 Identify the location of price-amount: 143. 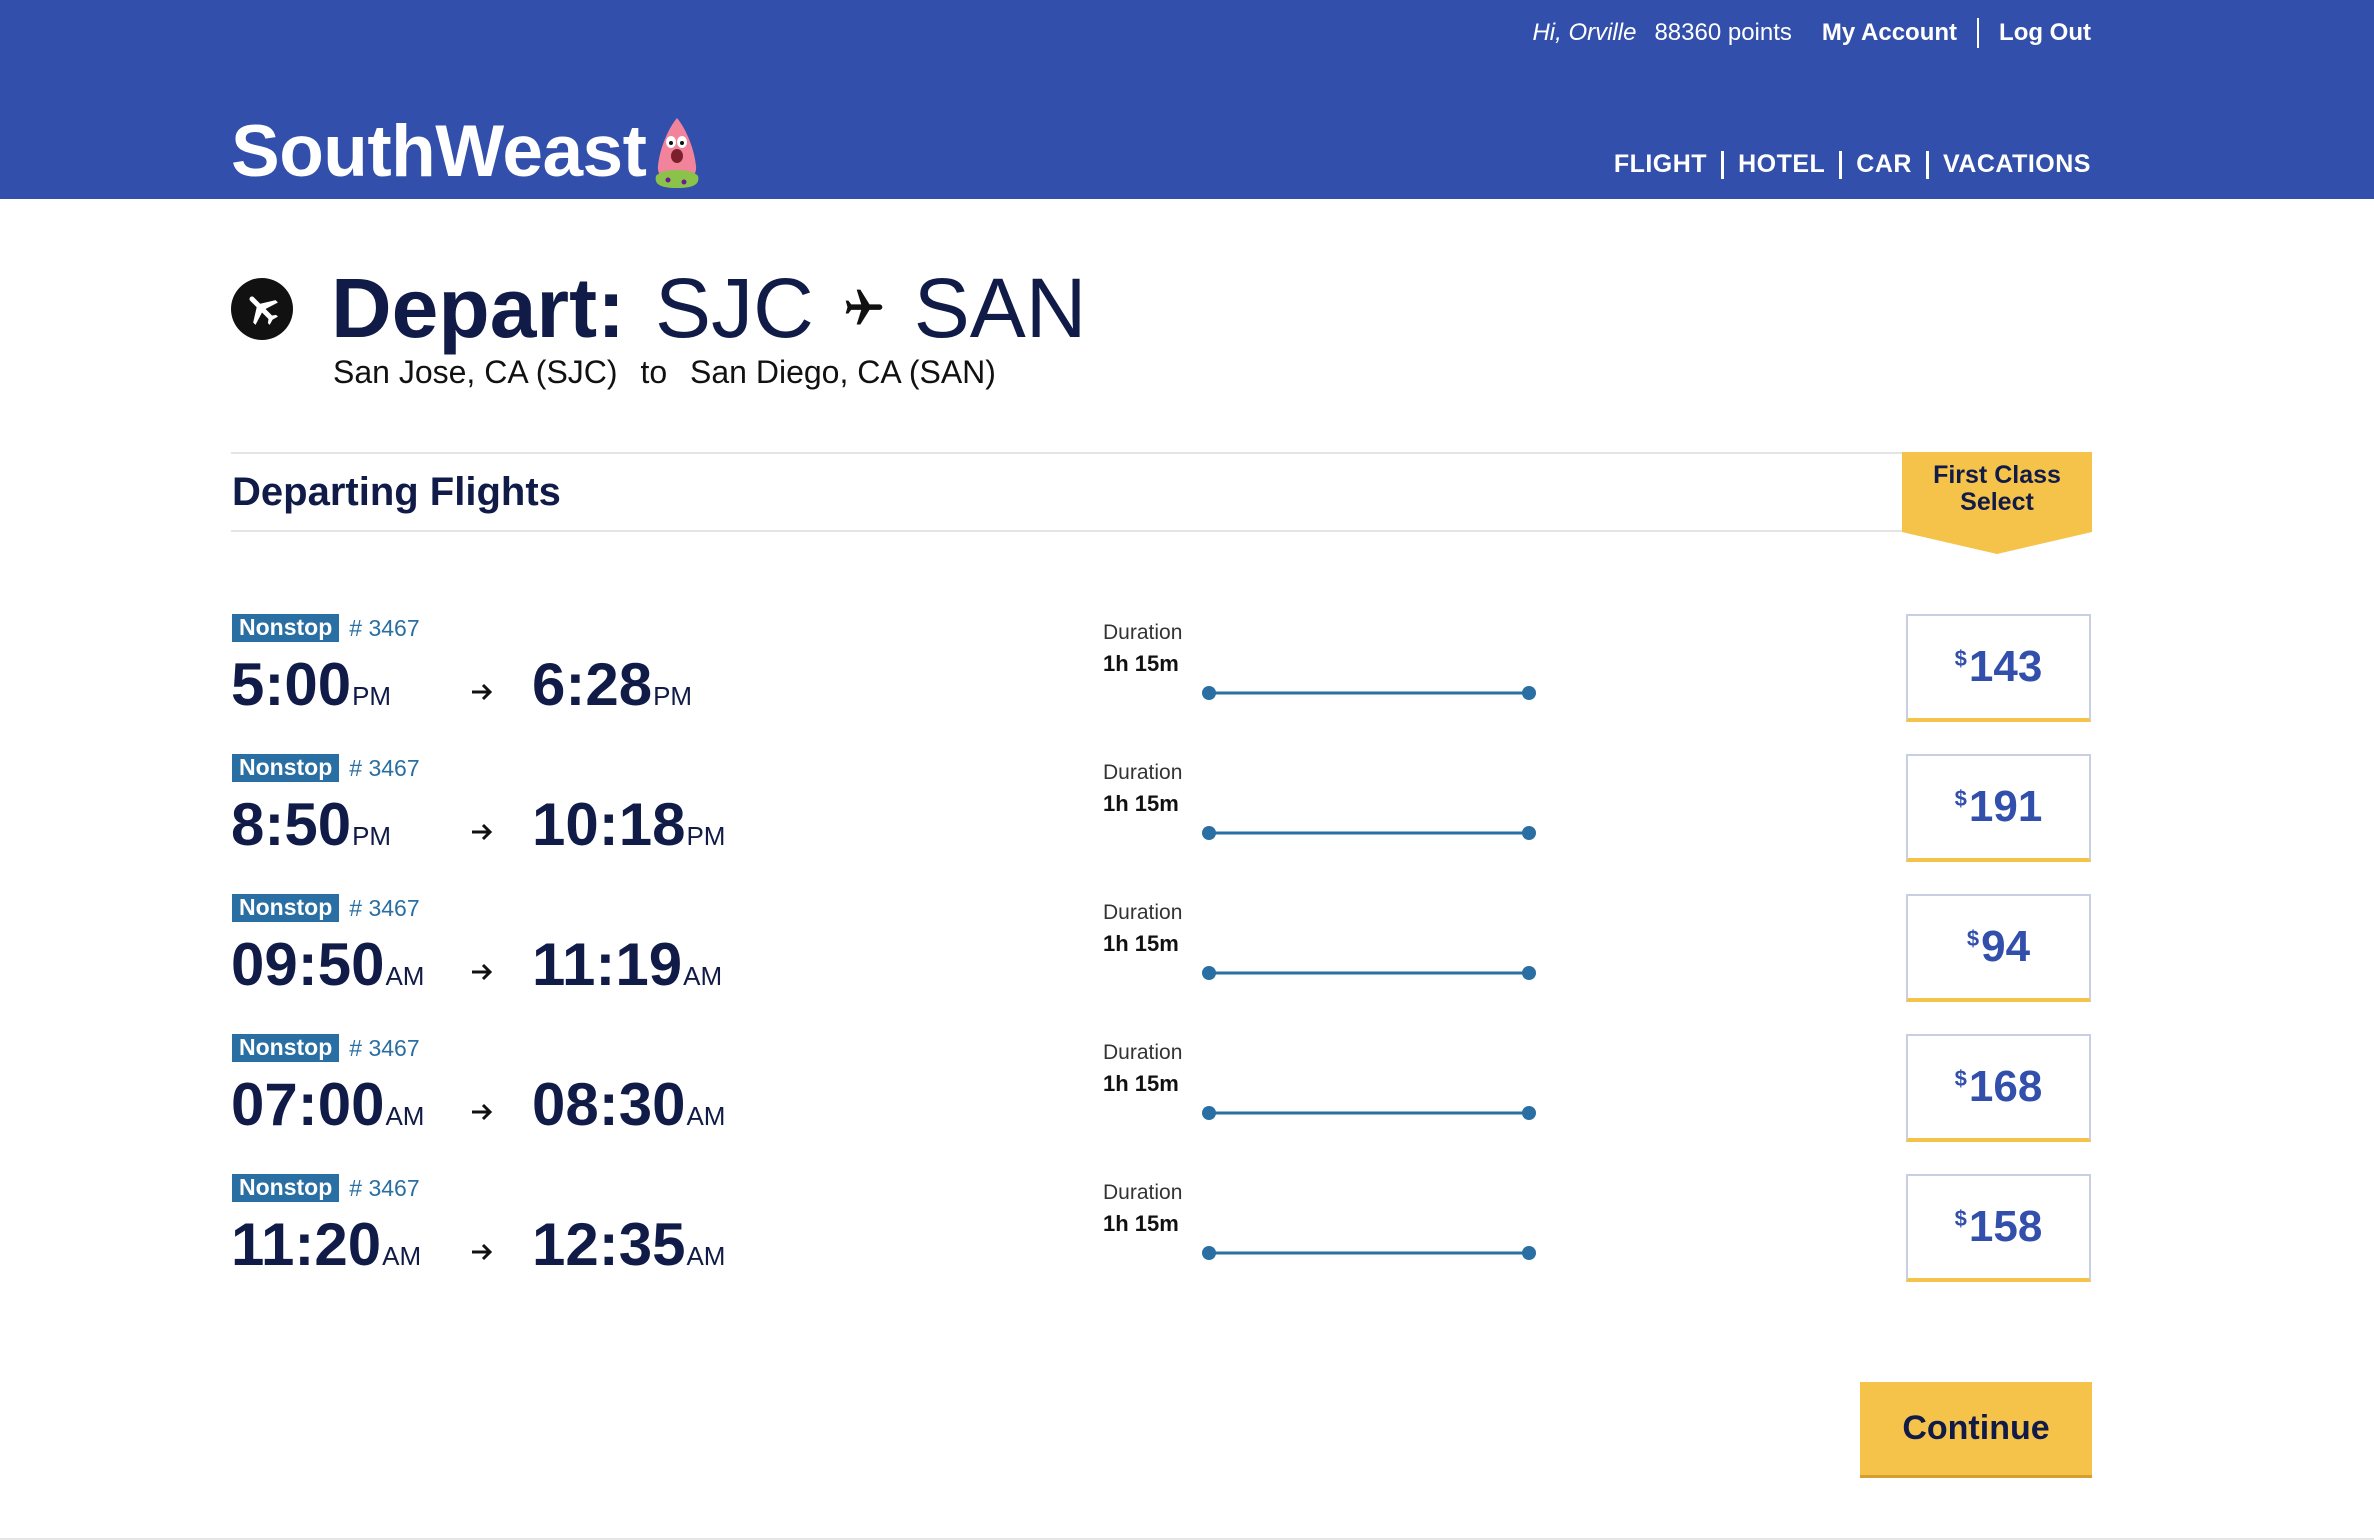
(2005, 666).